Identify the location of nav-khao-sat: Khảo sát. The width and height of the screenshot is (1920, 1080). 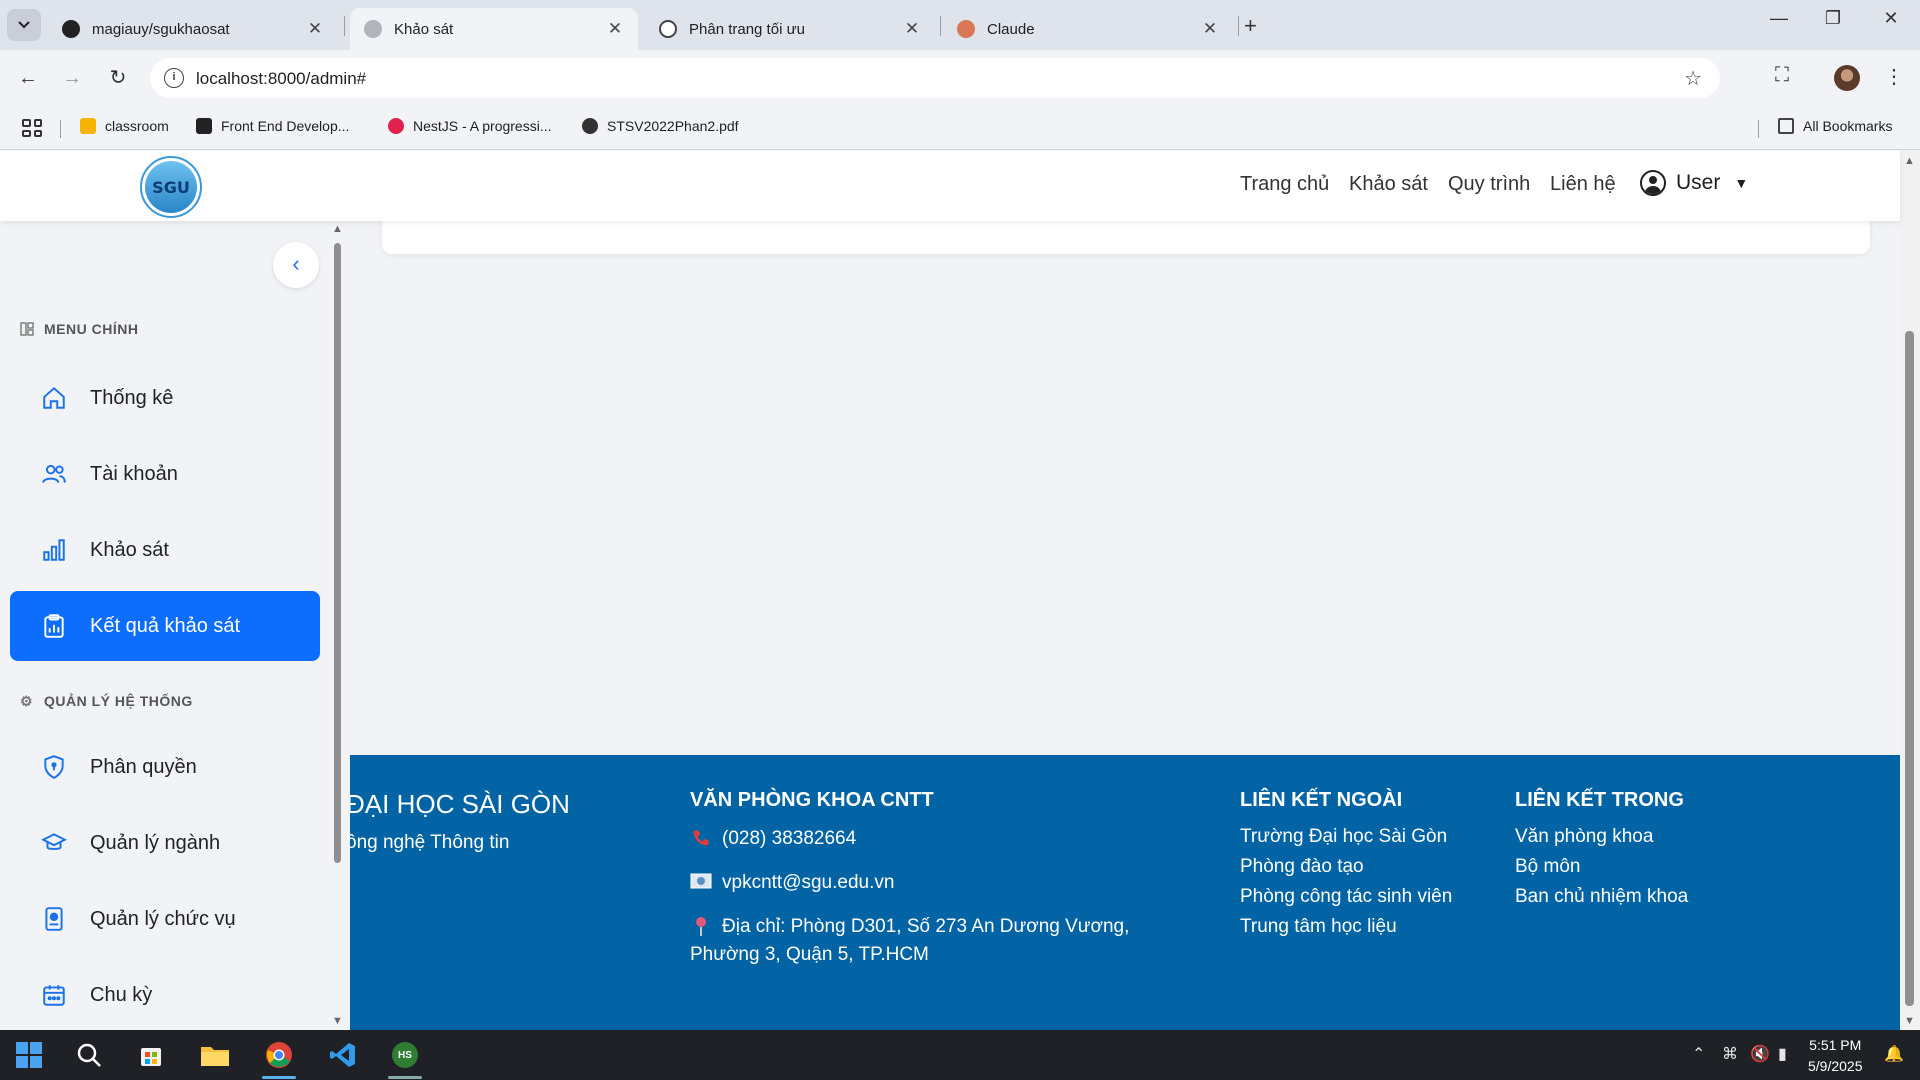
(1388, 184).